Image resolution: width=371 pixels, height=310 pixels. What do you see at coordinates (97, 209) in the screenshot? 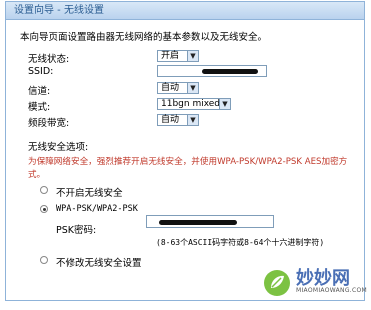
I see `option-wpa-psk-label: WPA-PSK/WPA2-PSK` at bounding box center [97, 209].